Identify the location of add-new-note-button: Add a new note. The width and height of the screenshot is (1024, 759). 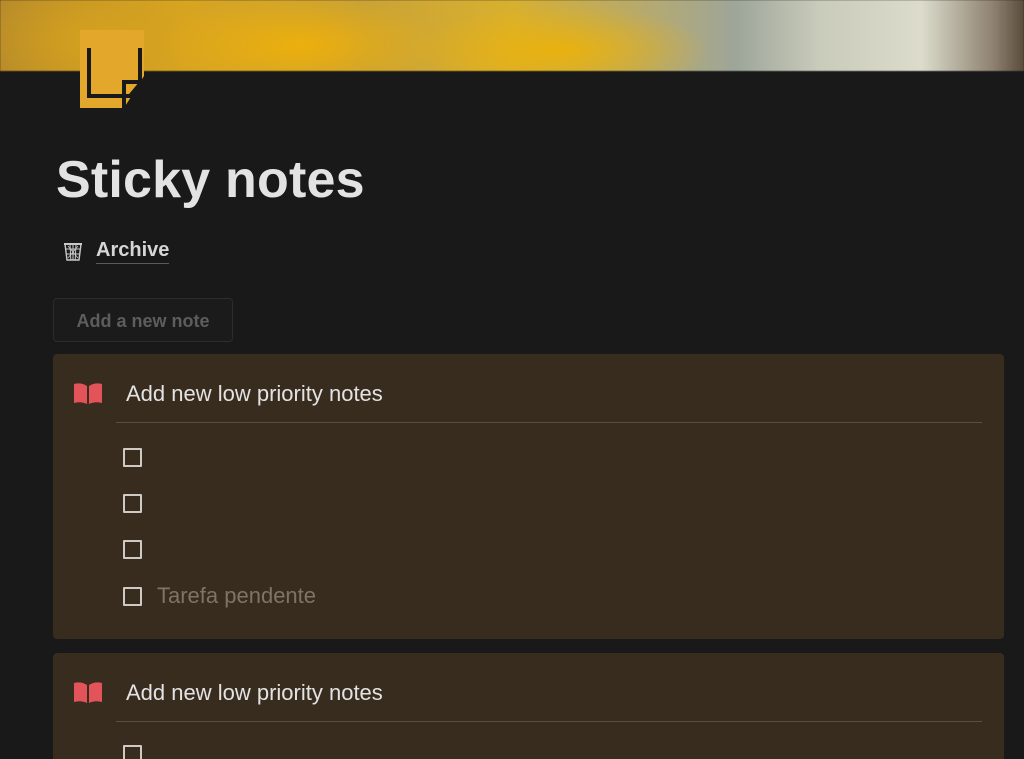
(143, 320).